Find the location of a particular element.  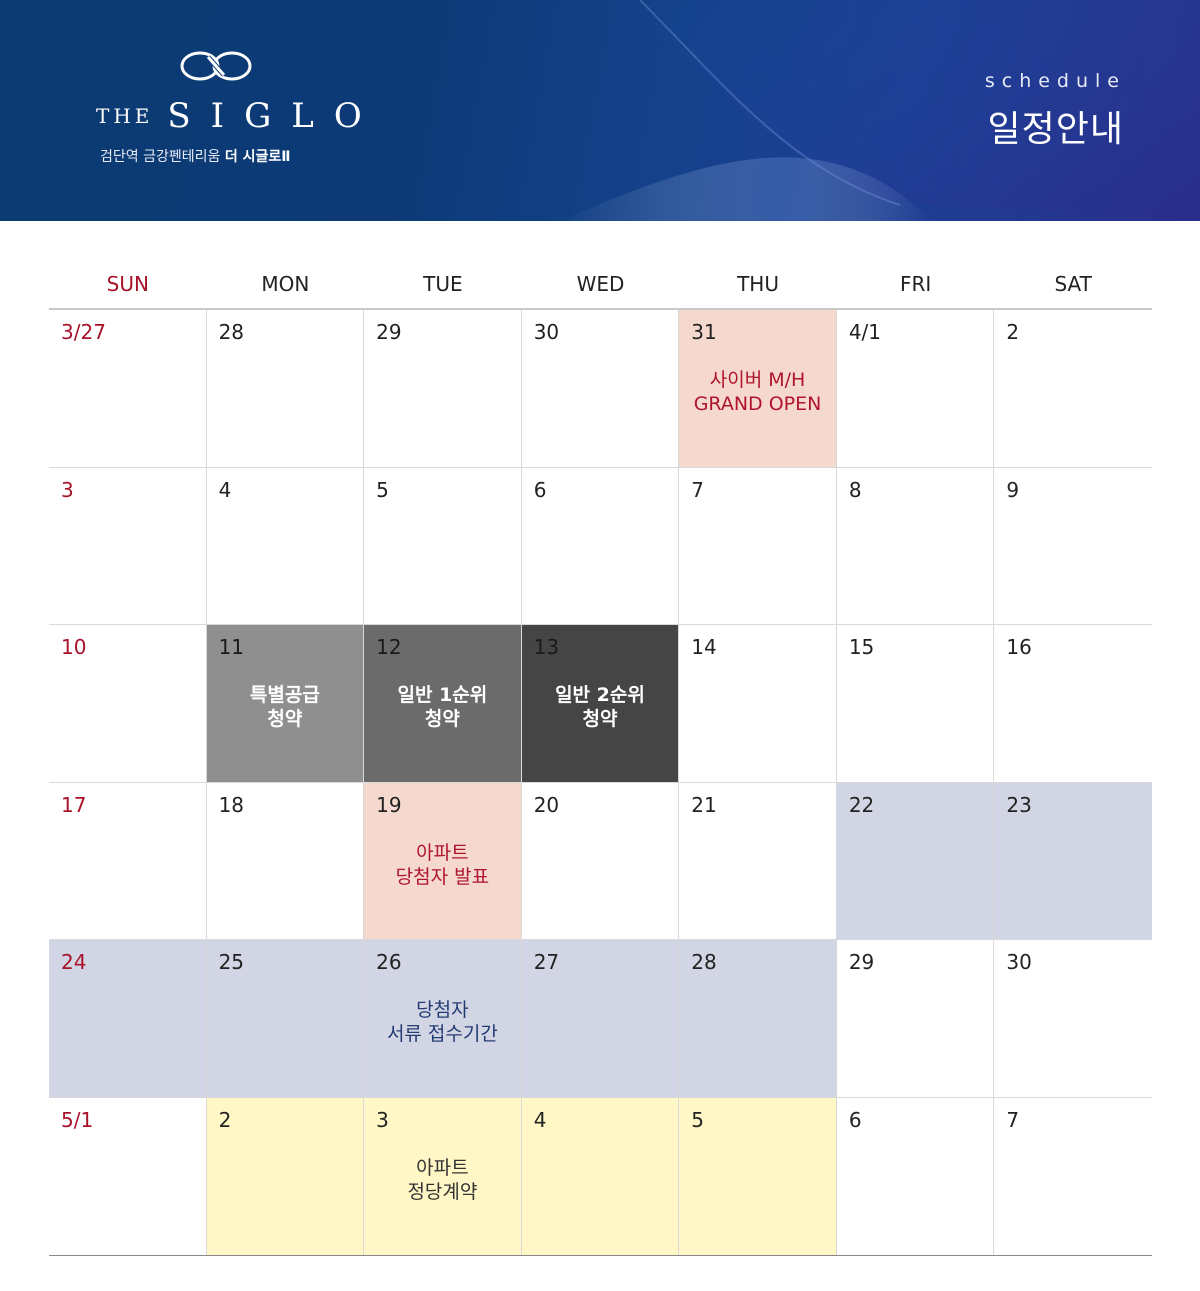

day-number: 17 is located at coordinates (74, 804).